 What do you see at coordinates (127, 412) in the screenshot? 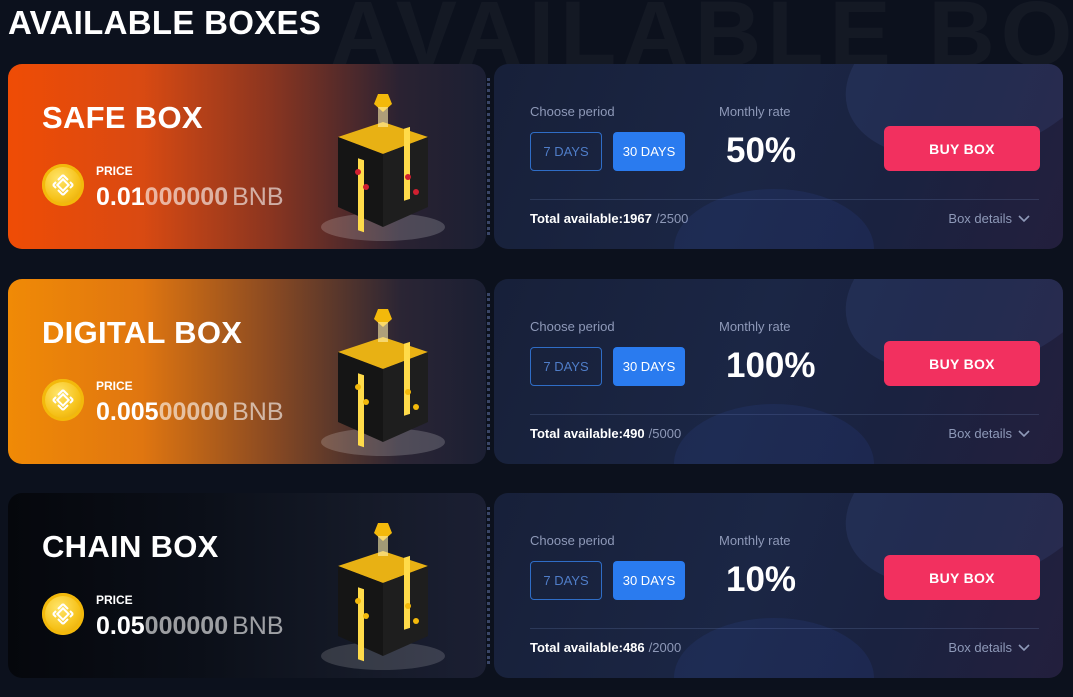
I see `price-main: 0.005` at bounding box center [127, 412].